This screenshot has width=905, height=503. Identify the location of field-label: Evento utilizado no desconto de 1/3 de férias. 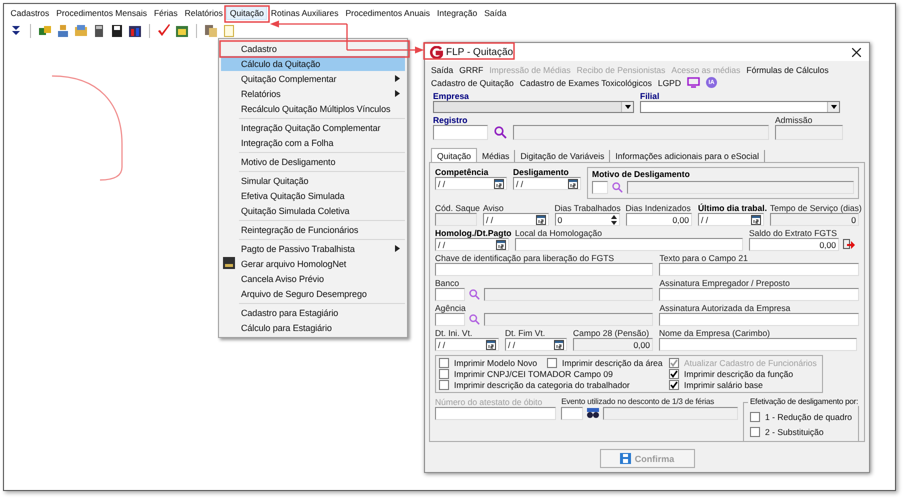
(638, 402).